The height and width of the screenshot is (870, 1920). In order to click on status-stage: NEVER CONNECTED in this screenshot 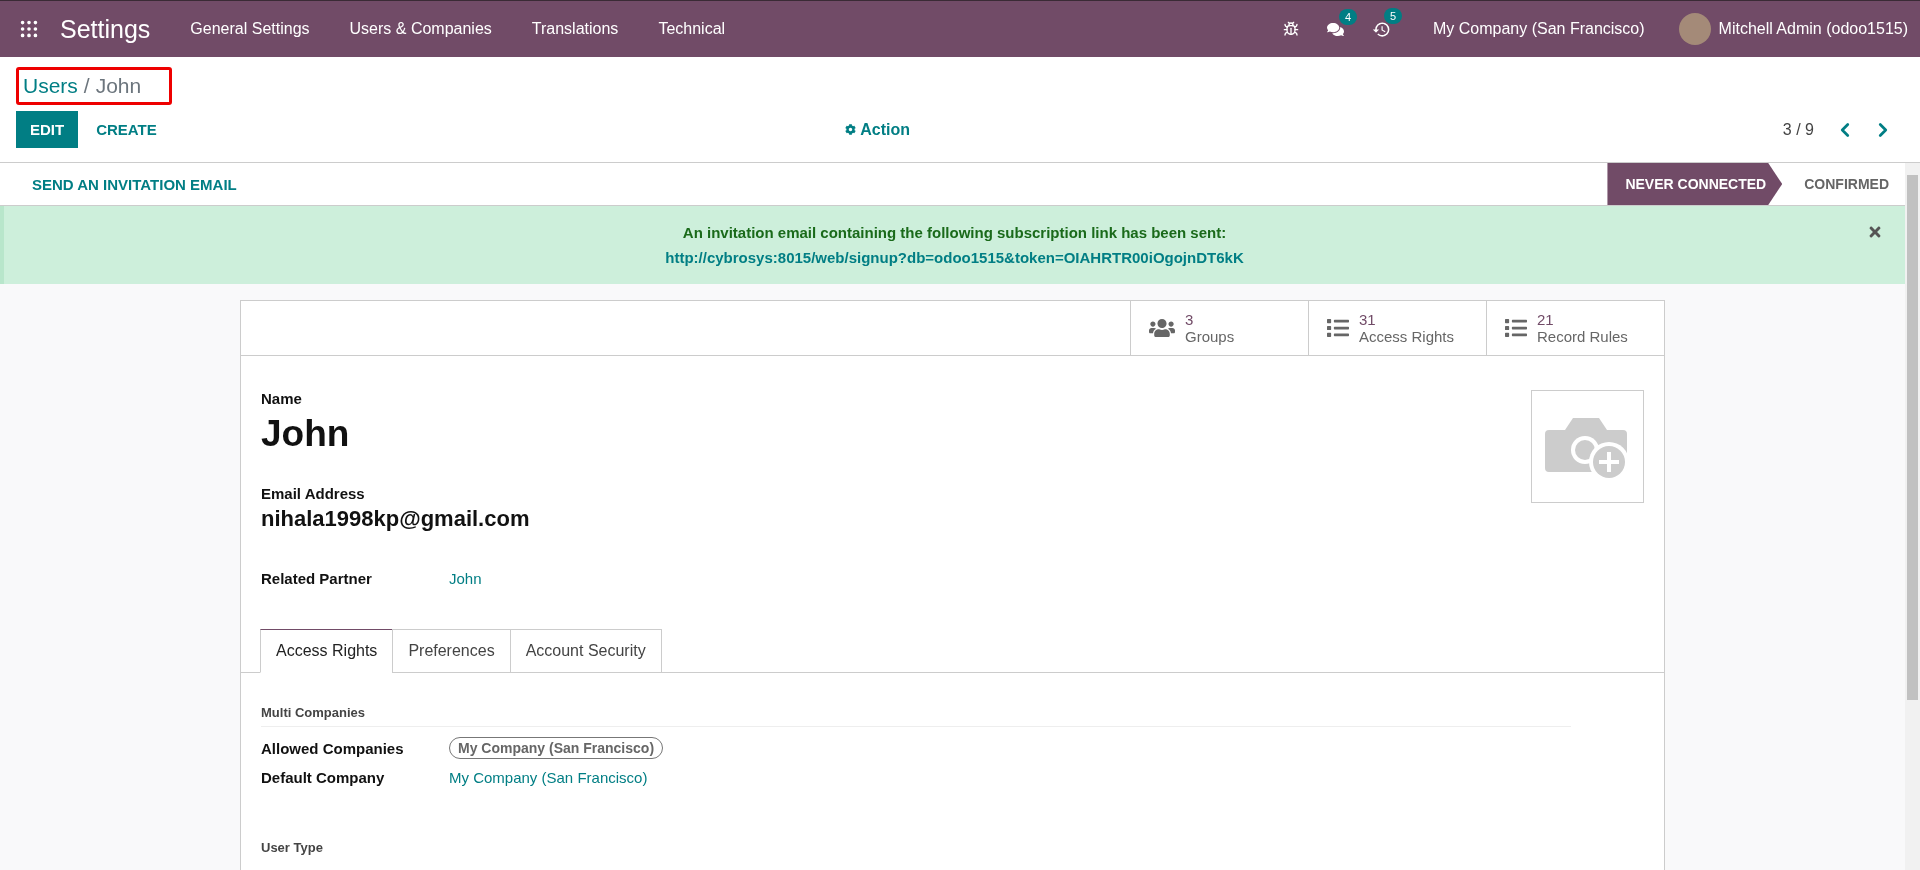, I will do `click(1695, 184)`.